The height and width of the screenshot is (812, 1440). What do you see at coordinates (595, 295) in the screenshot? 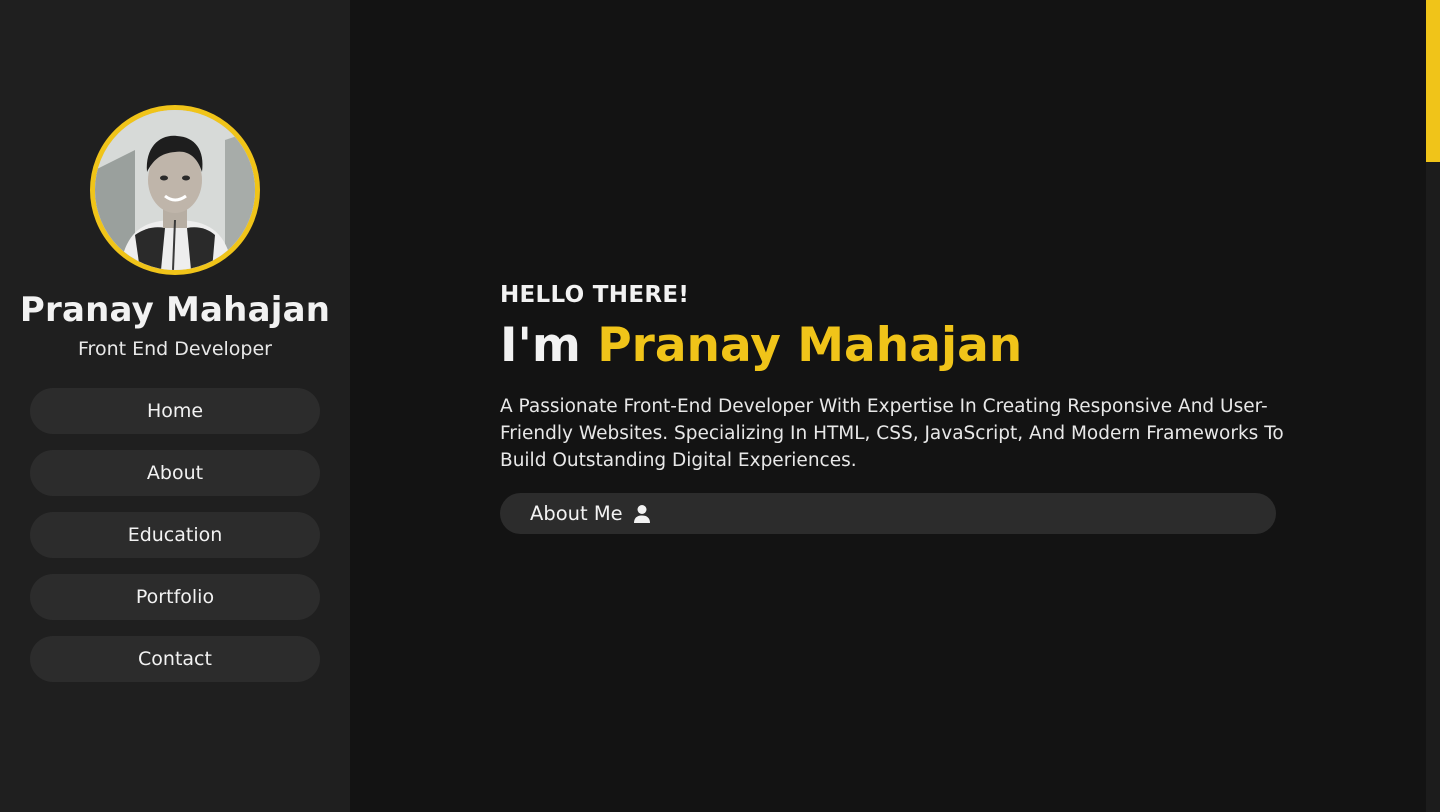
I see `hero-greeting: HELLO THERE!` at bounding box center [595, 295].